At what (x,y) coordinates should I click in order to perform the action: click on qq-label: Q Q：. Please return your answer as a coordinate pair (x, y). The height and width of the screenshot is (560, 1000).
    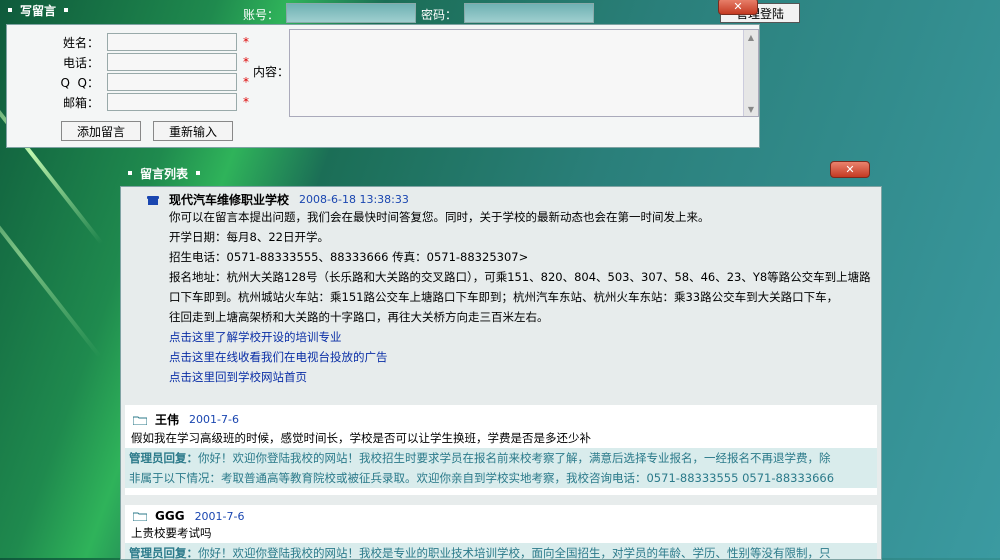
    Looking at the image, I should click on (79, 82).